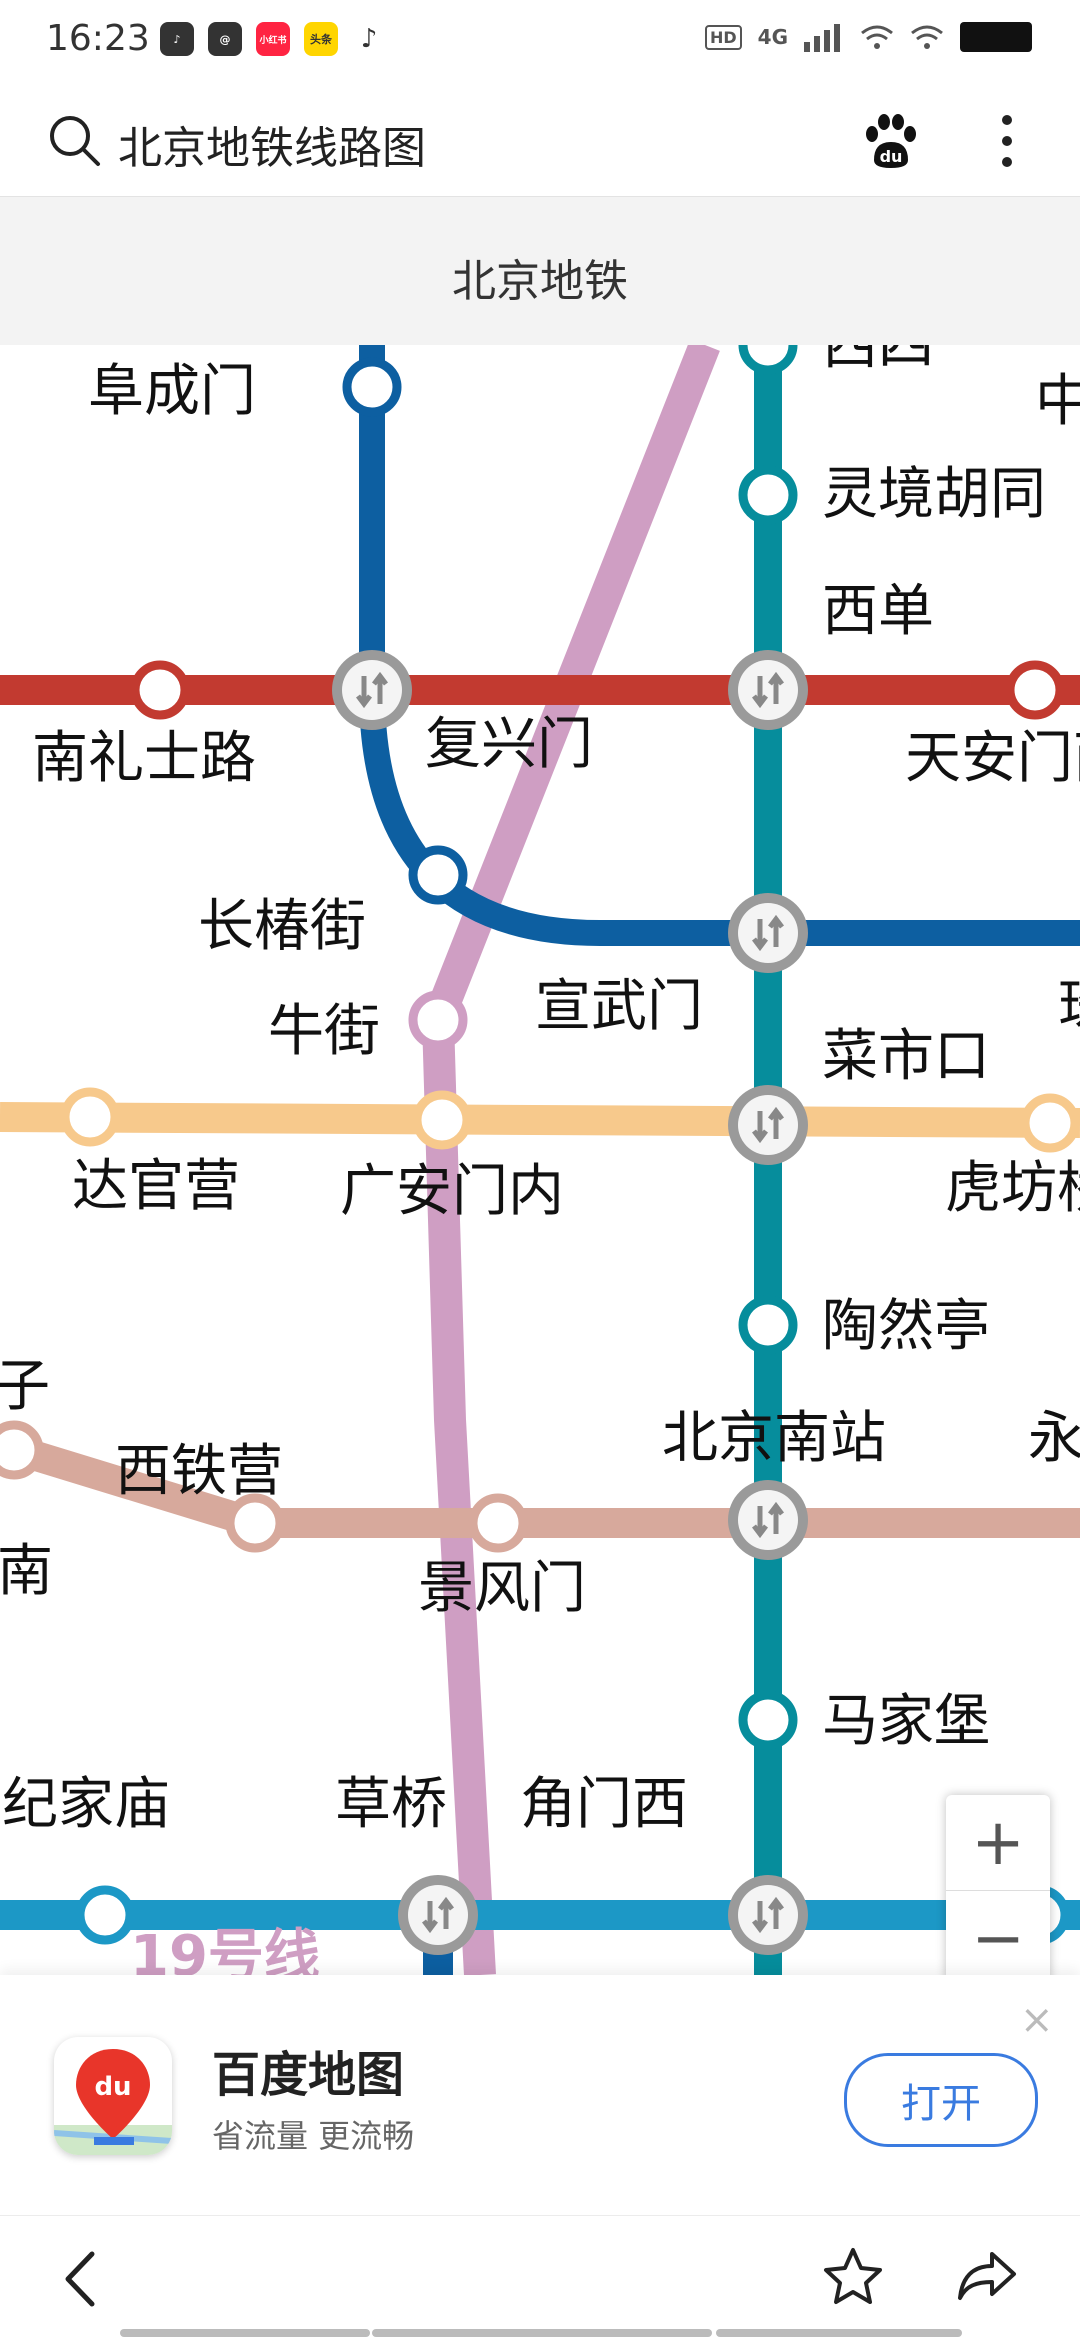 The height and width of the screenshot is (2341, 1080). What do you see at coordinates (604, 1804) in the screenshot?
I see `label-jiaomenxi: 角门西` at bounding box center [604, 1804].